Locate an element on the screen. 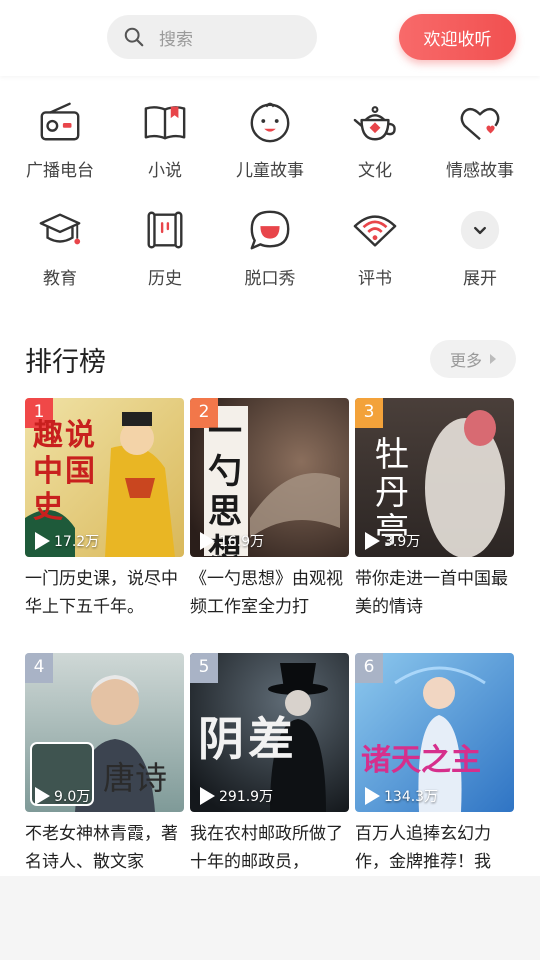  rank-badge: 3 is located at coordinates (369, 413).